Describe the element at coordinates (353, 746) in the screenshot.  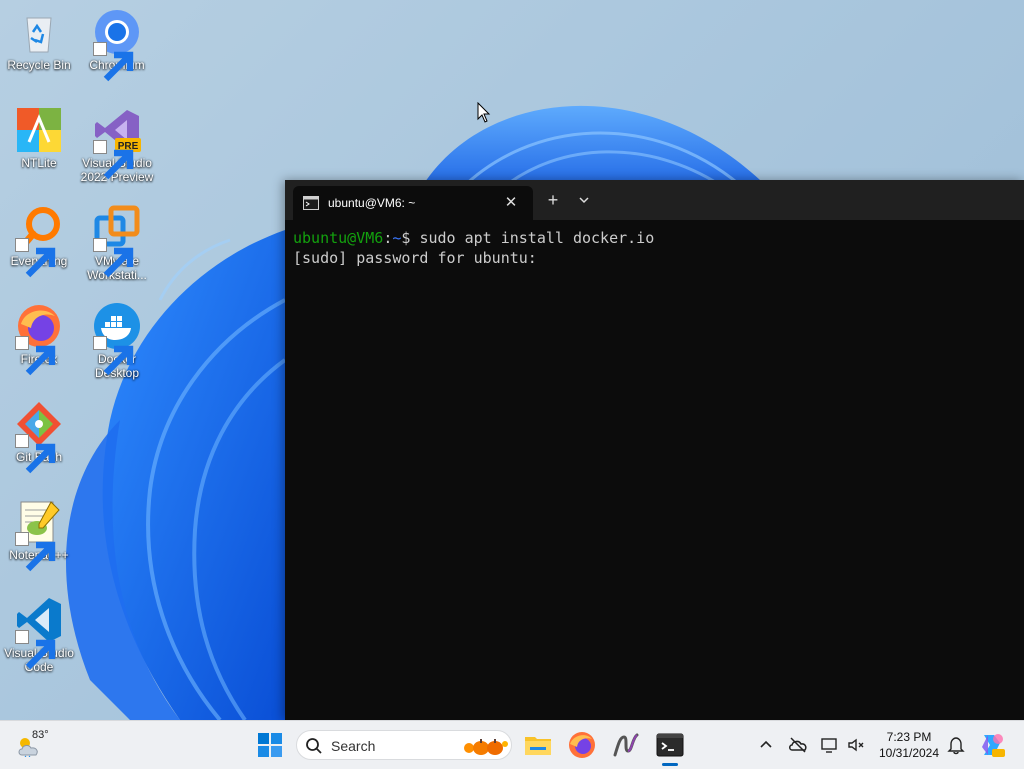
I see `search-placeholder: Search` at that location.